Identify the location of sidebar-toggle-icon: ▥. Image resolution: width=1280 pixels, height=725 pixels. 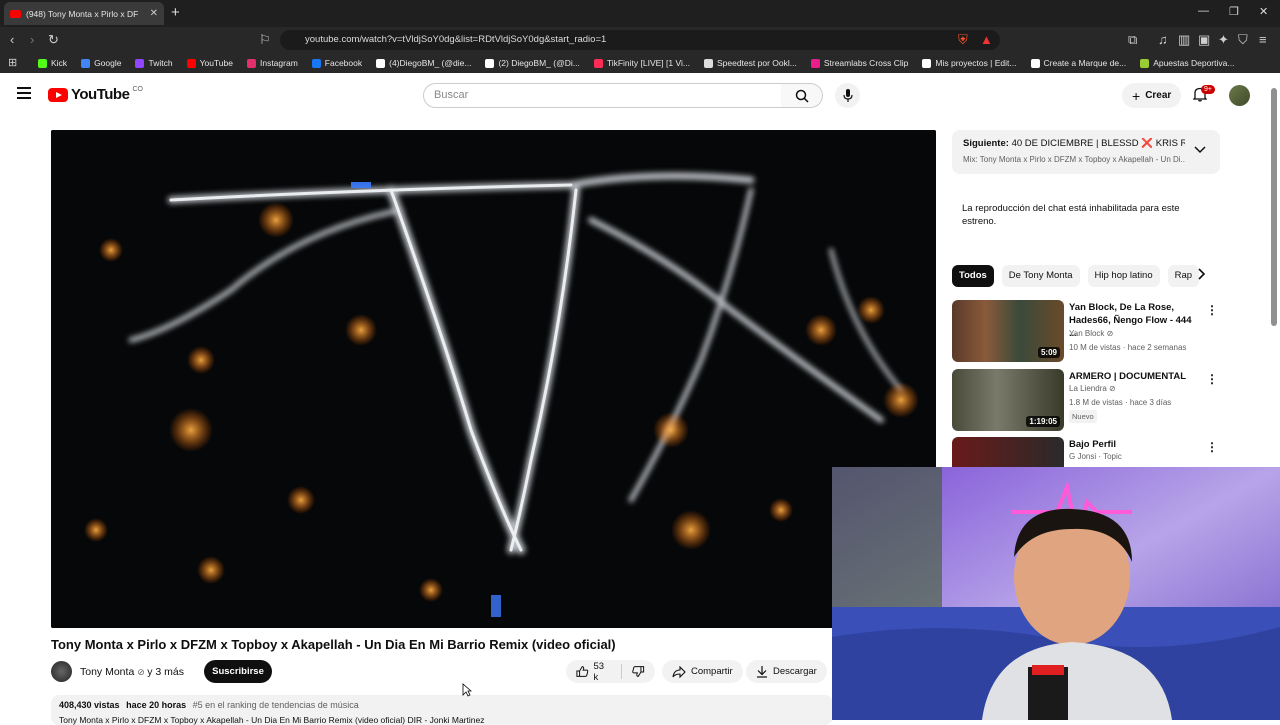
(1184, 40).